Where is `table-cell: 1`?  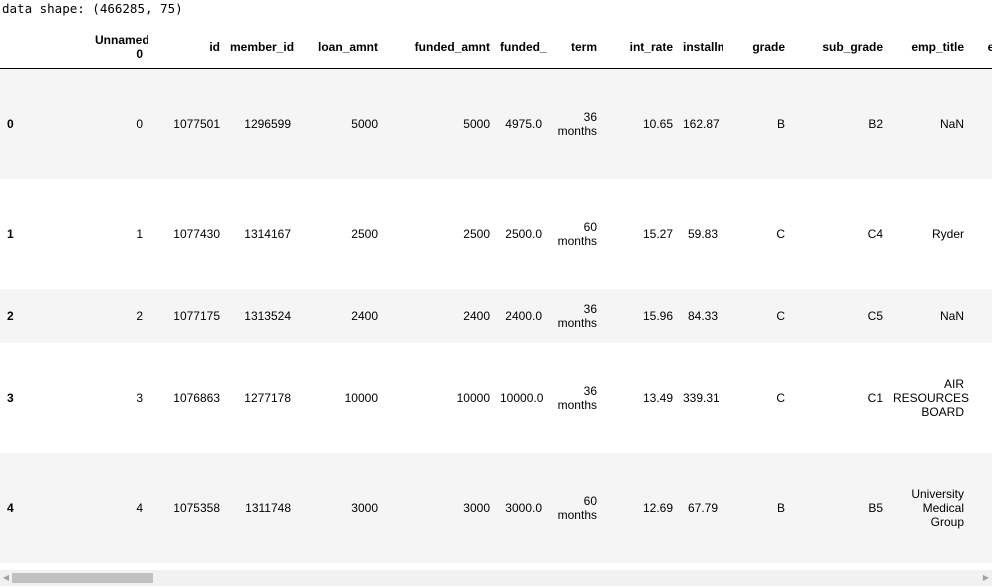
table-cell: 1 is located at coordinates (139, 233).